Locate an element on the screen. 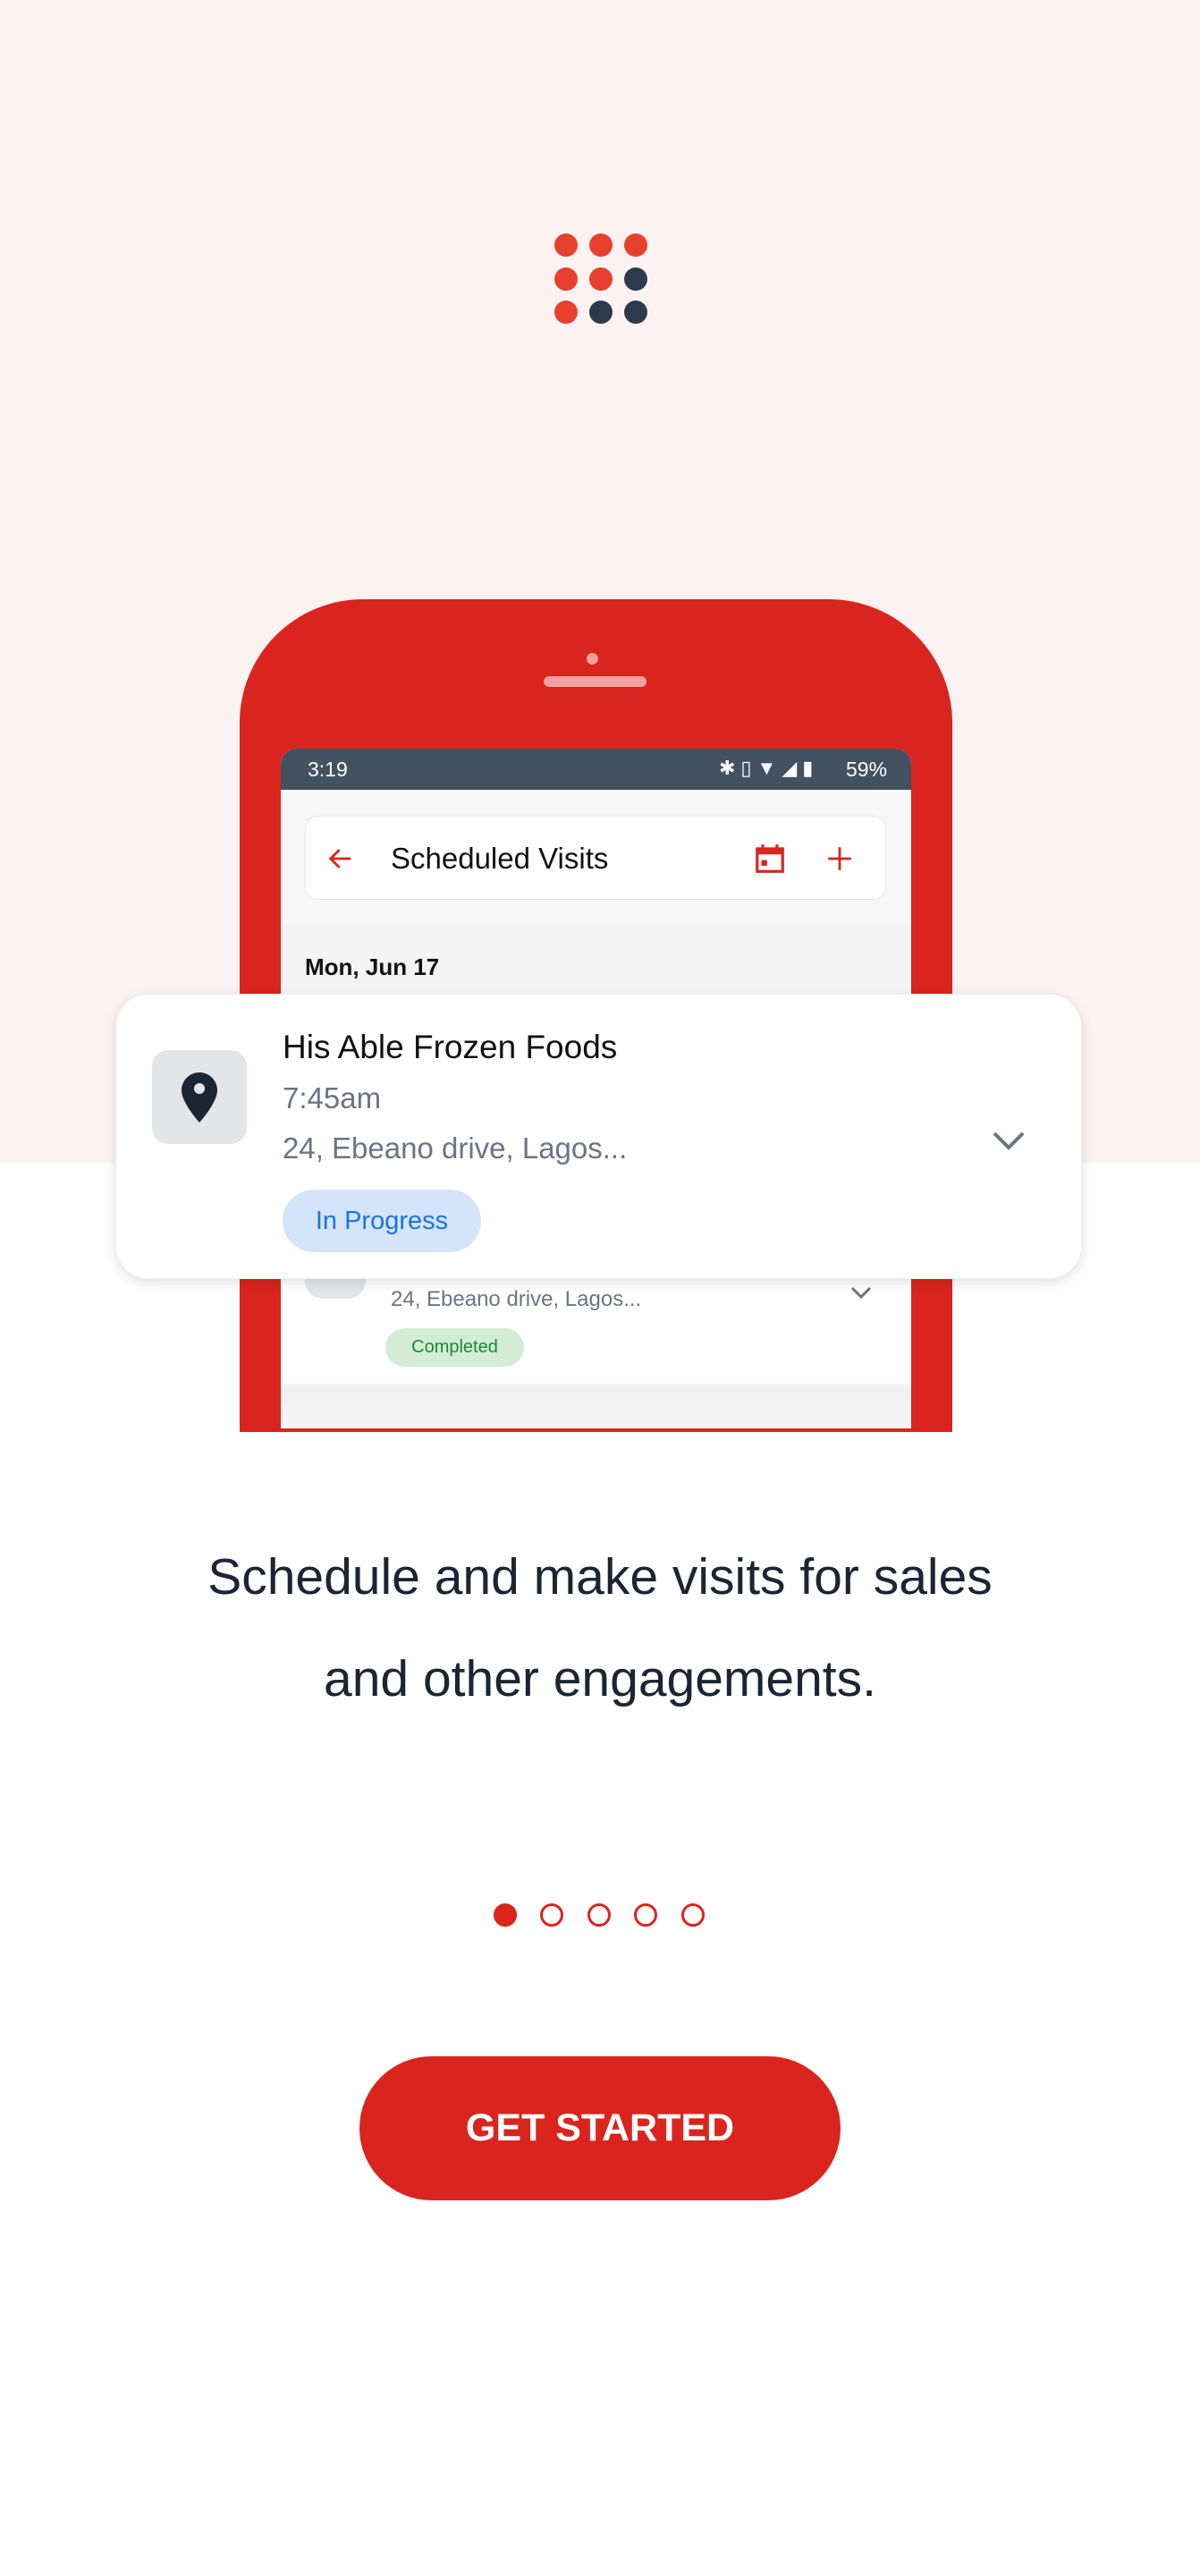 The height and width of the screenshot is (2576, 1200). phone-speaker is located at coordinates (595, 681).